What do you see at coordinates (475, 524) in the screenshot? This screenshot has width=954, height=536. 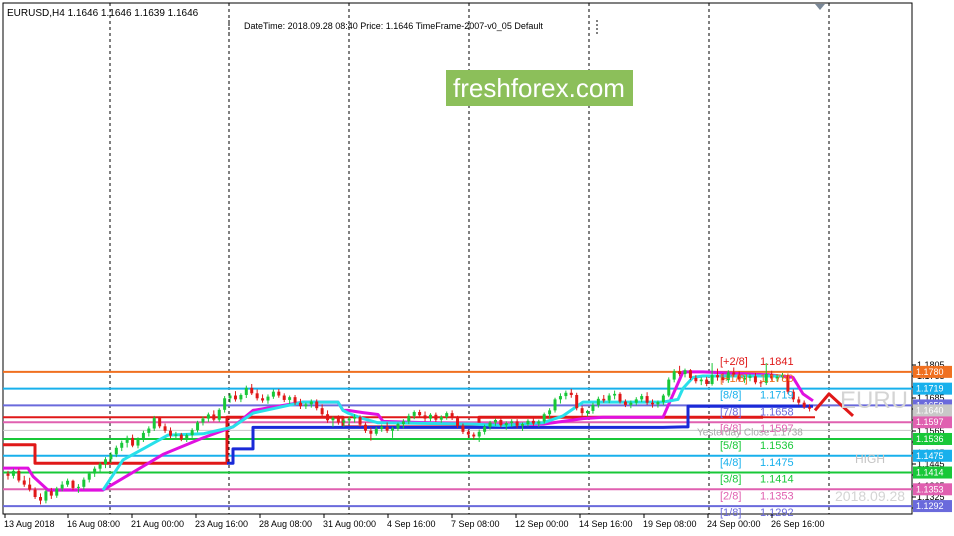 I see `x-tick-label: 7 Sep 08:00` at bounding box center [475, 524].